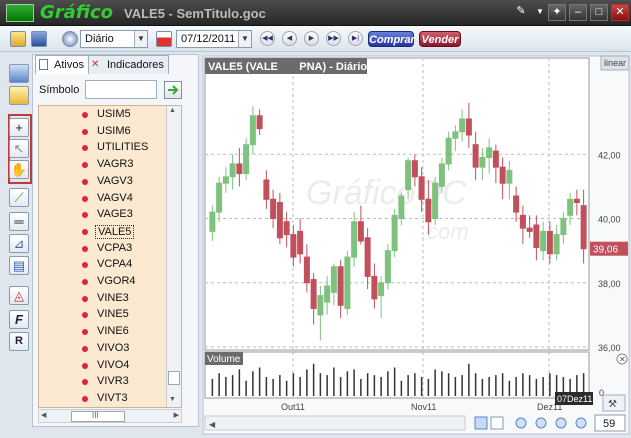 This screenshot has width=631, height=438. What do you see at coordinates (578, 12) in the screenshot?
I see `minimize-icon: –` at bounding box center [578, 12].